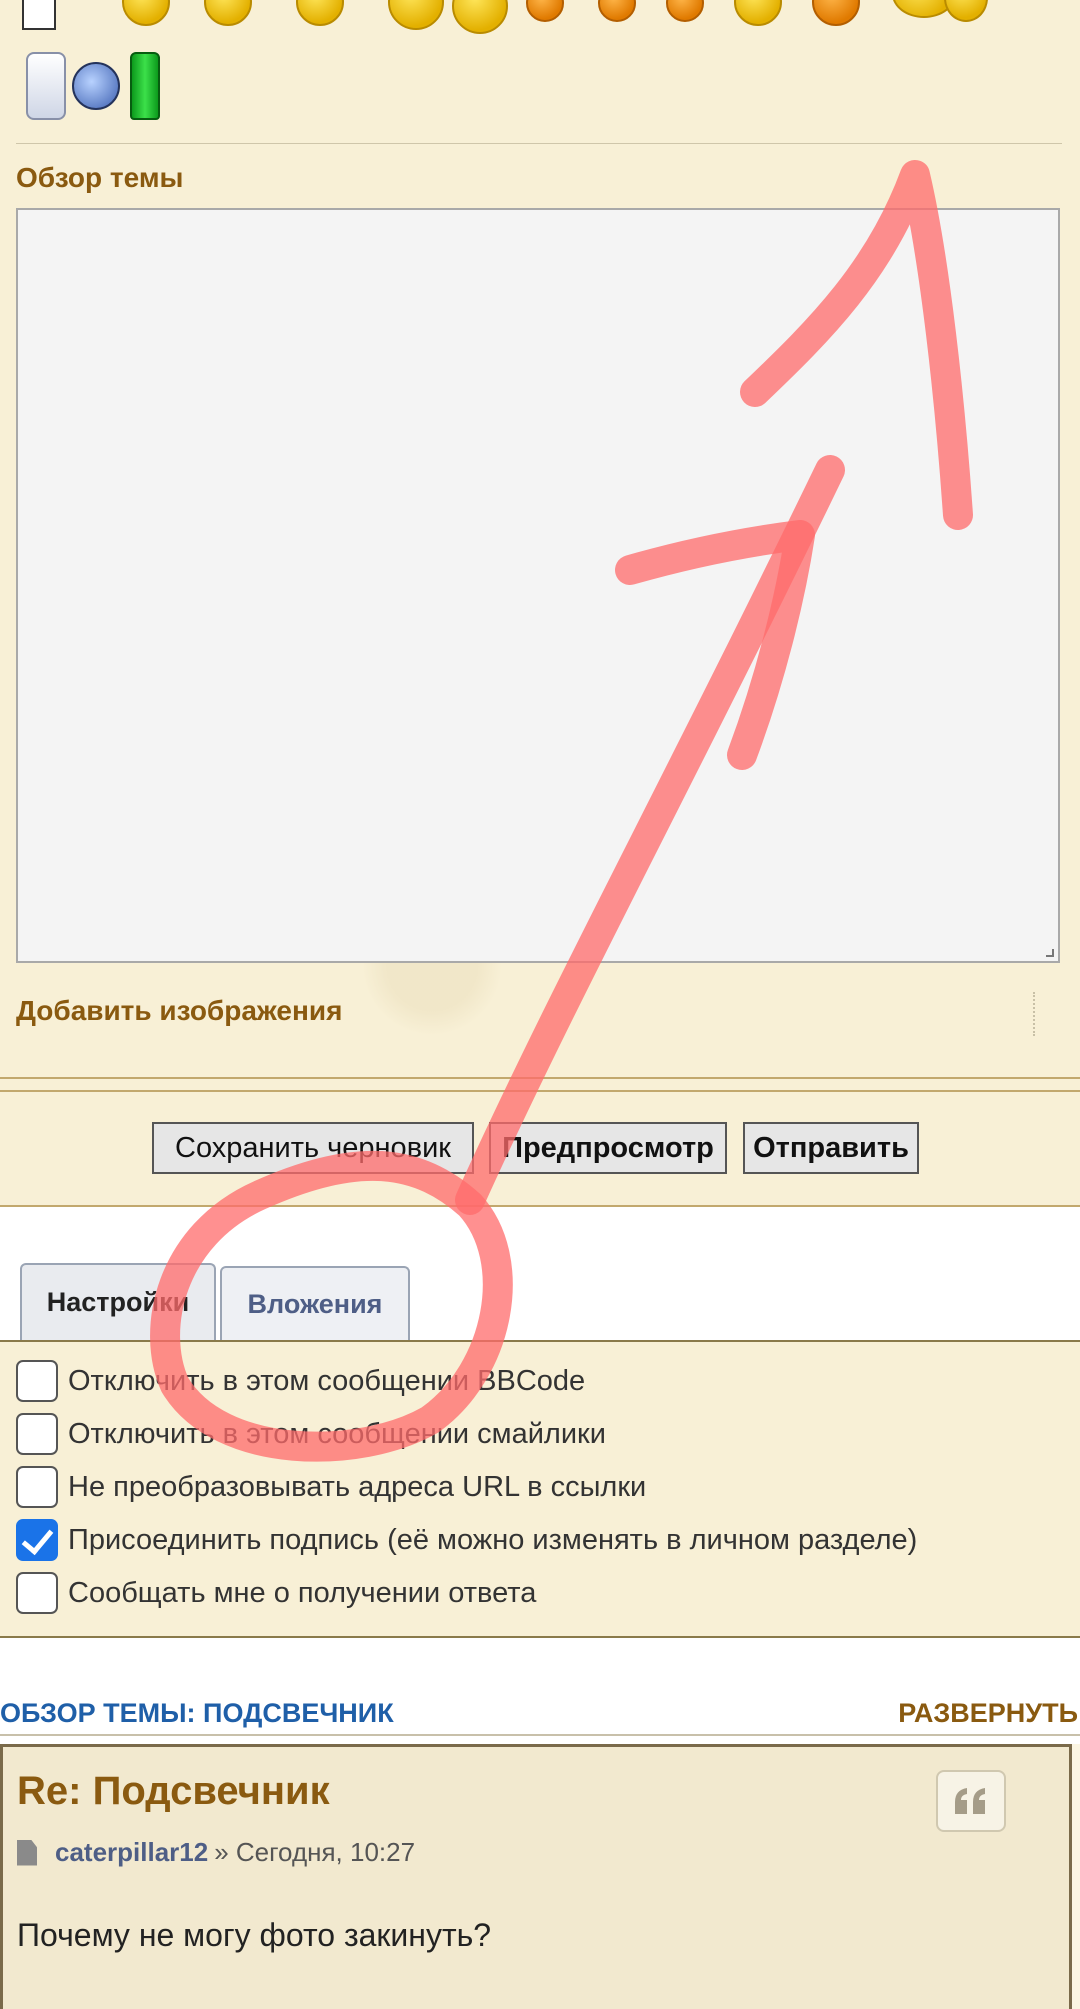  I want to click on post-meta: caterpillar12 » Сегодня, 10:27, so click(216, 1852).